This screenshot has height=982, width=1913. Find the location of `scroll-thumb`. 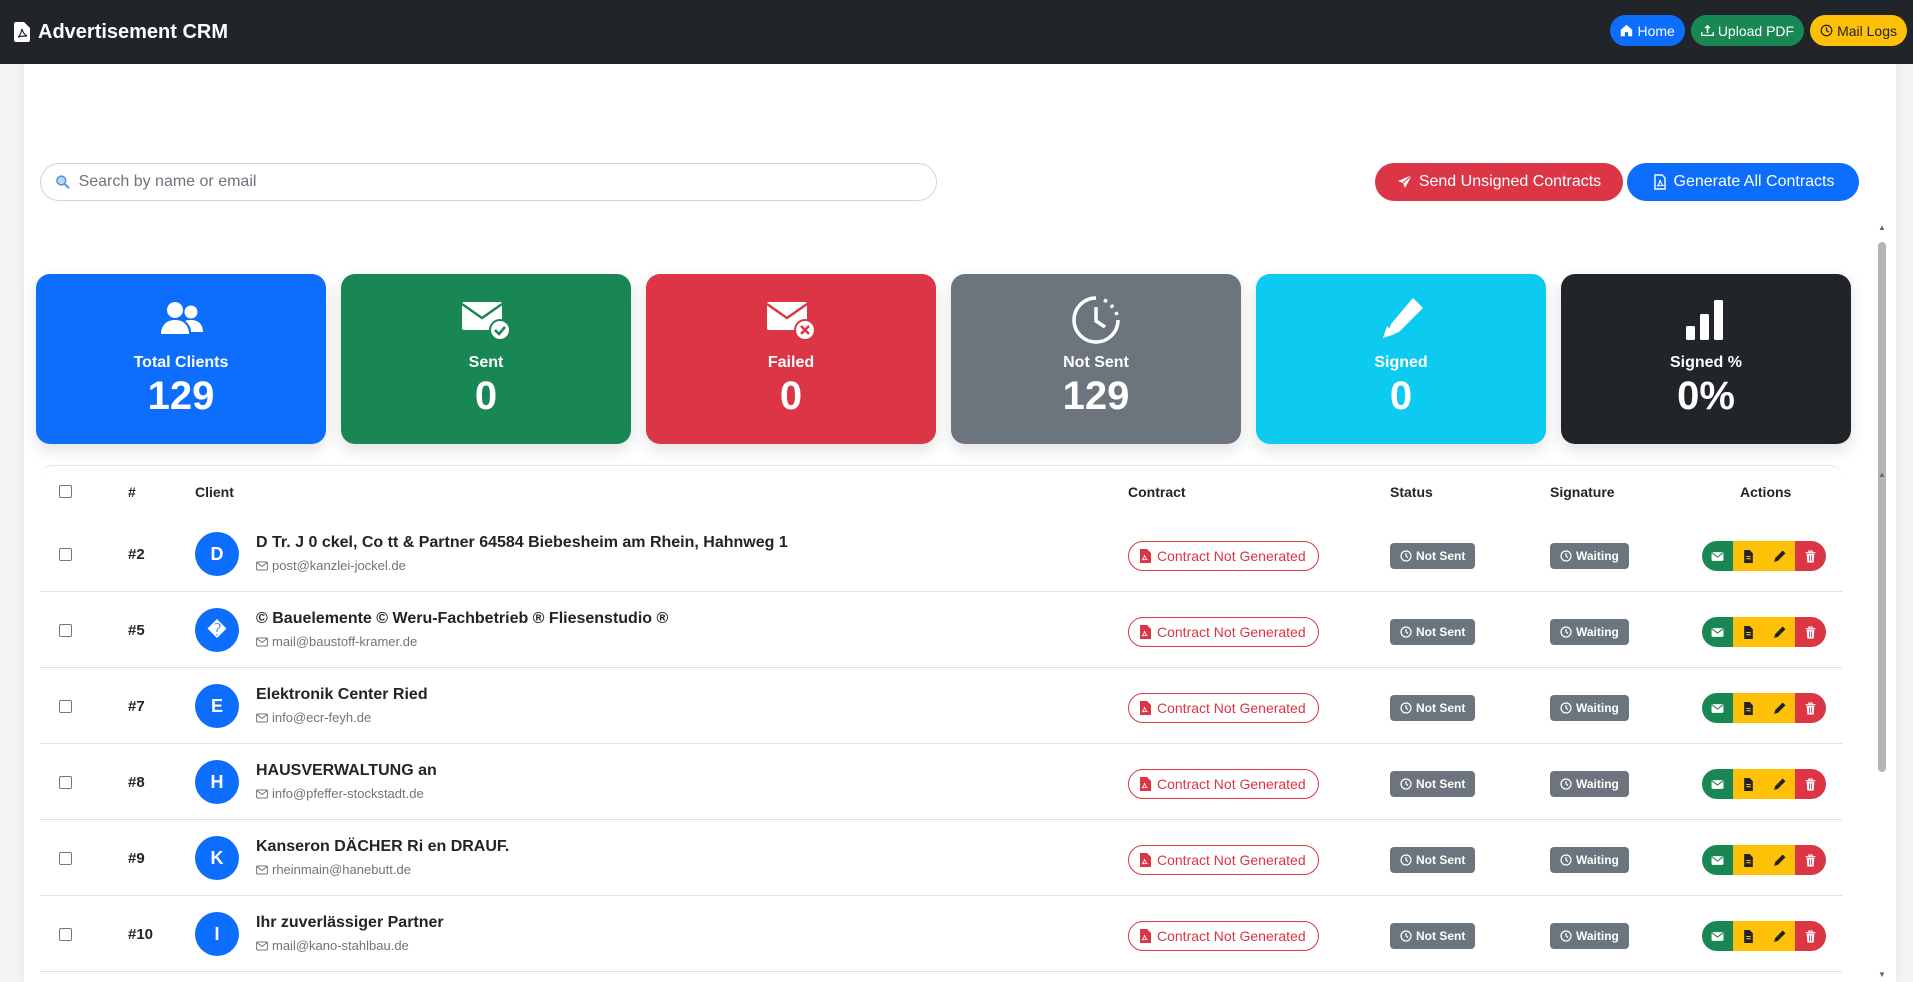

scroll-thumb is located at coordinates (1882, 511).